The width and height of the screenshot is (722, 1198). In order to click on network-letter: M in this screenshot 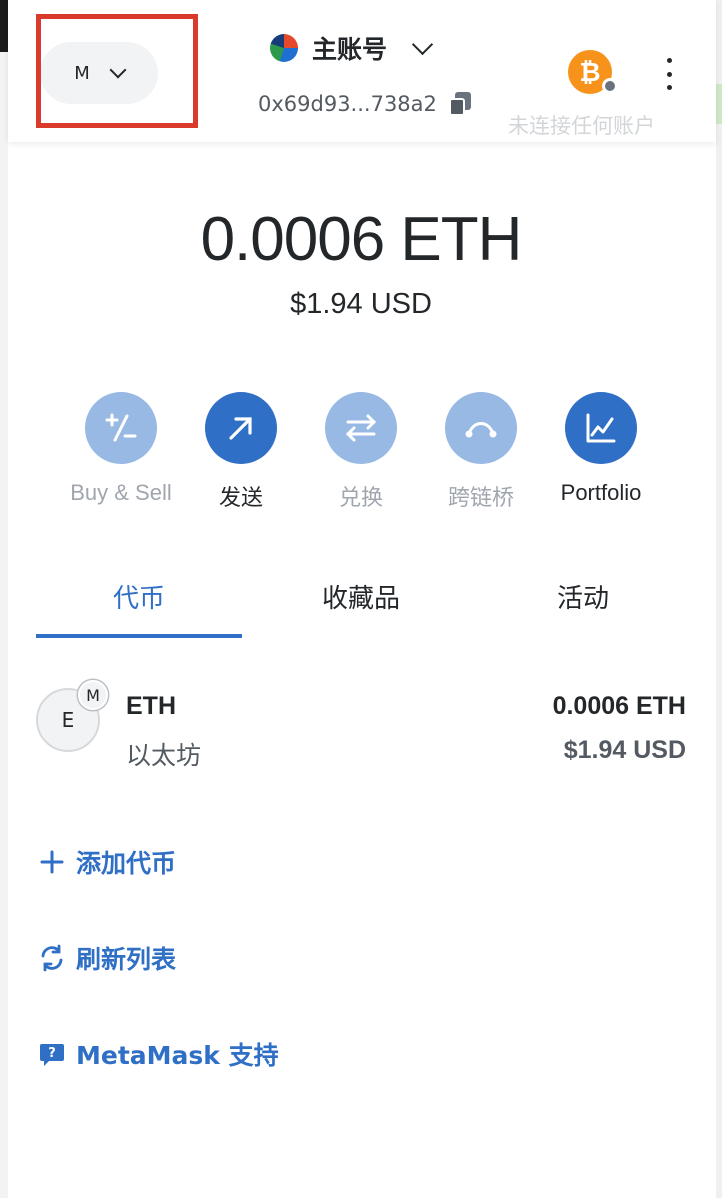, I will do `click(82, 73)`.